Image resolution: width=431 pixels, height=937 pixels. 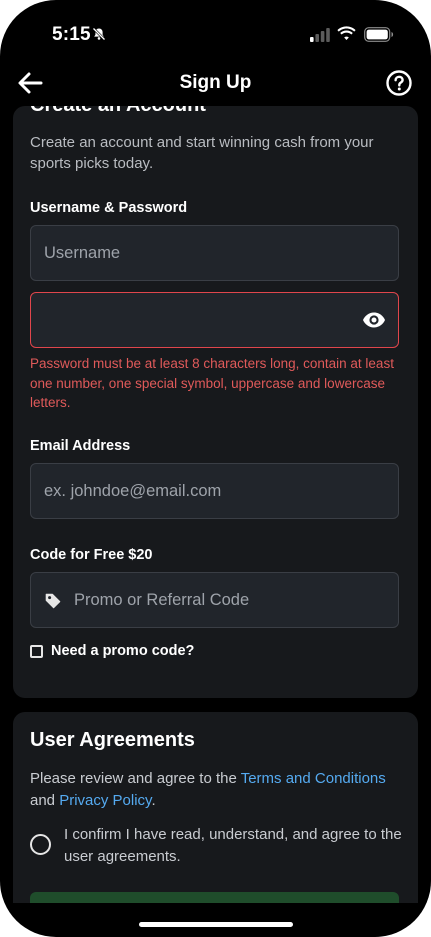 I want to click on agreements-text-suffix: ., so click(x=153, y=800).